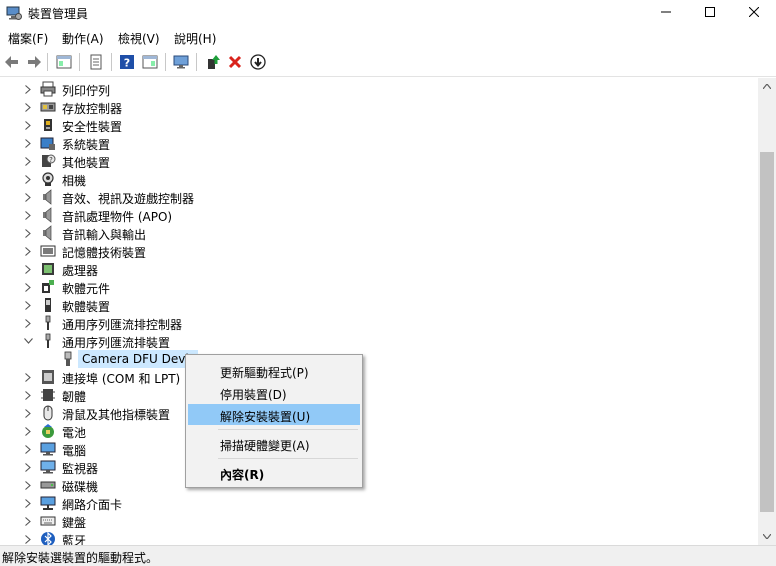 The image size is (776, 566). Describe the element at coordinates (139, 38) in the screenshot. I see `menu-view: 檢視(V)` at that location.